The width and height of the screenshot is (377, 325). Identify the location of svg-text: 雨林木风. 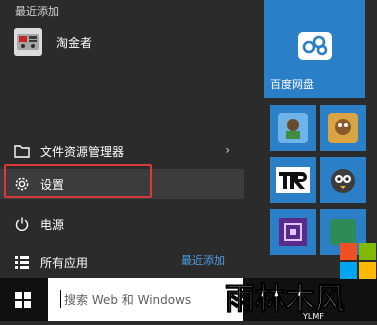
(285, 299).